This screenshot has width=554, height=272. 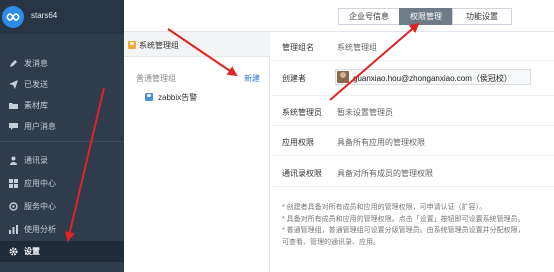 What do you see at coordinates (32, 251) in the screenshot?
I see `sidebar-item-label: 设置` at bounding box center [32, 251].